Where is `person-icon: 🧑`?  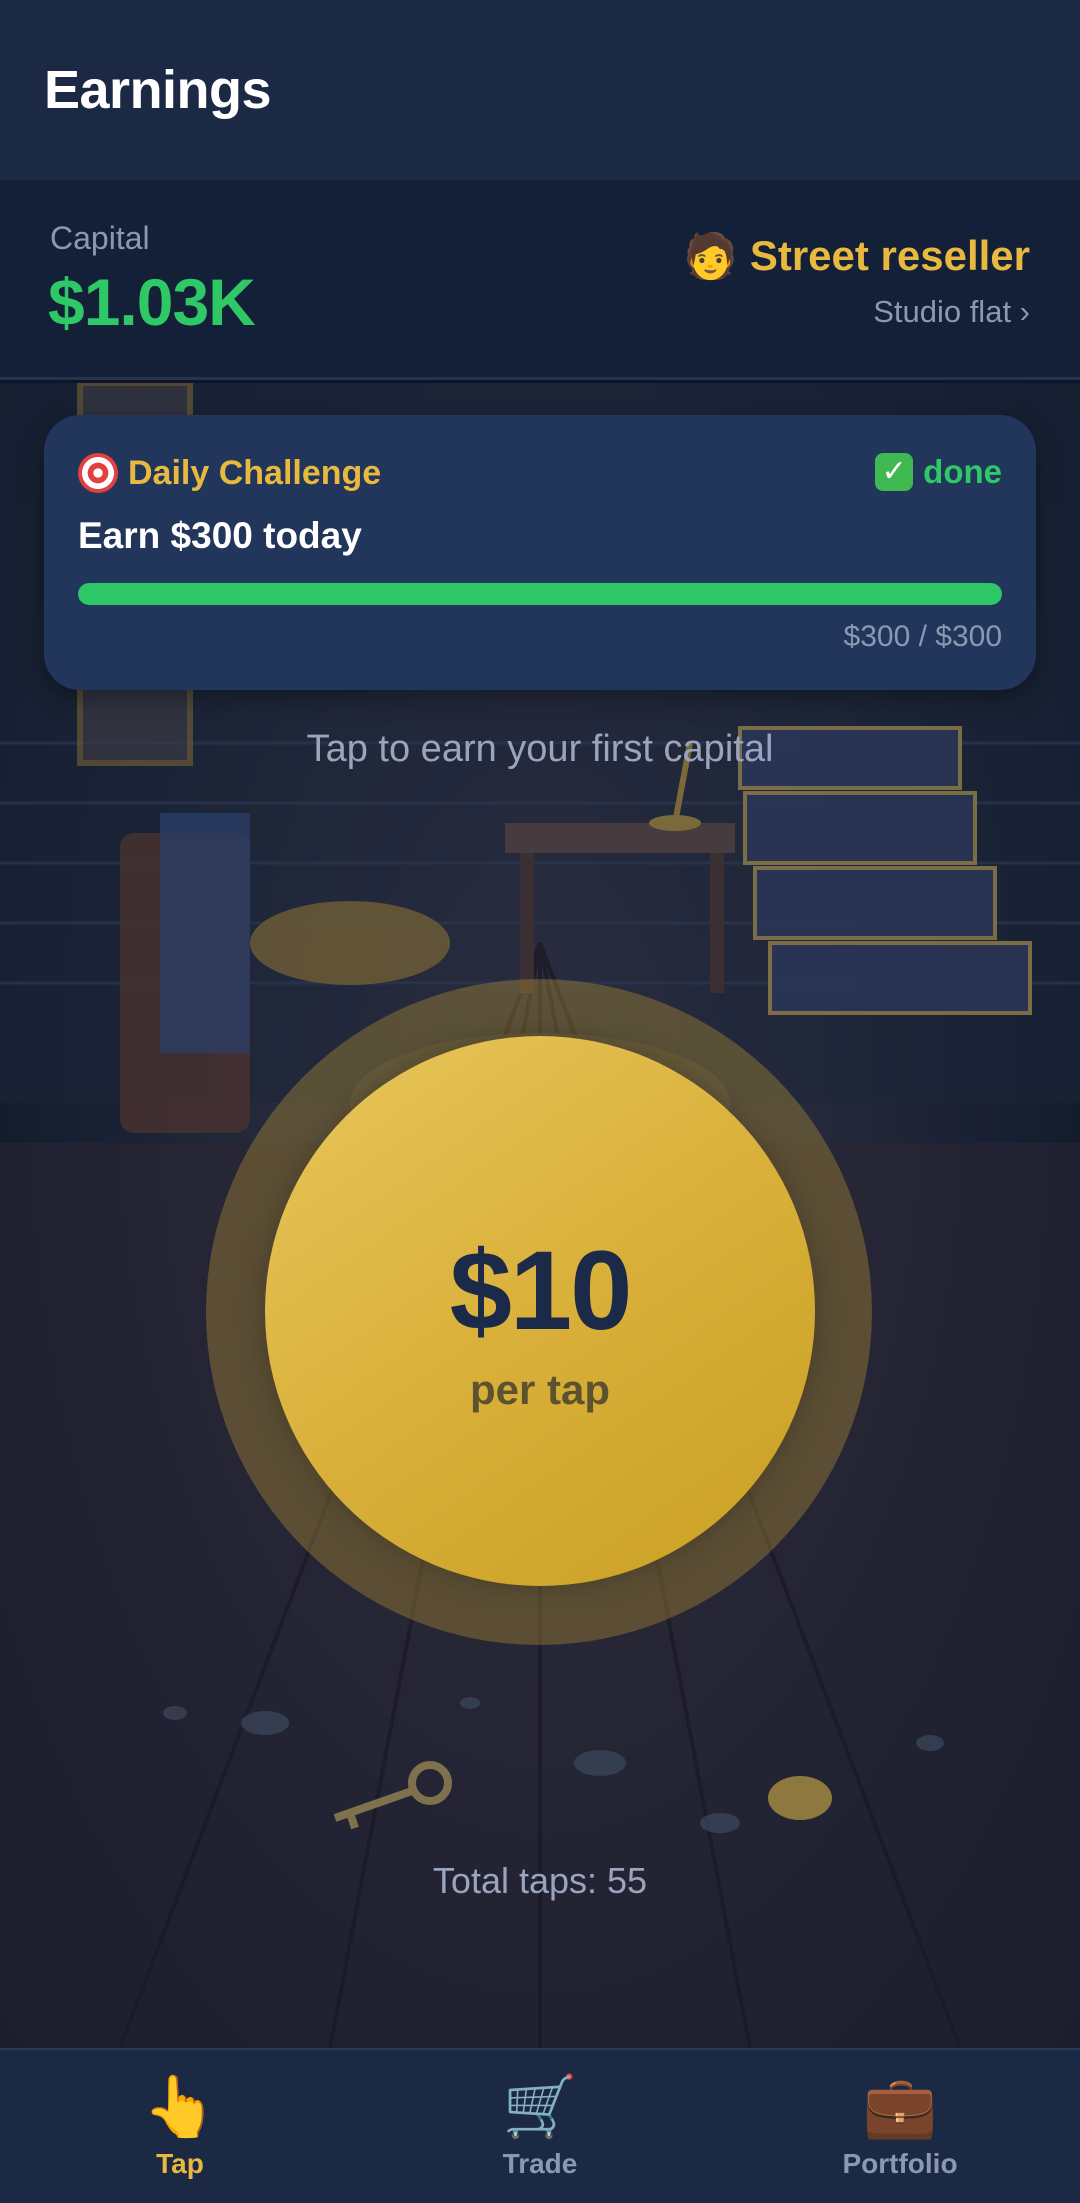 person-icon: 🧑 is located at coordinates (710, 256).